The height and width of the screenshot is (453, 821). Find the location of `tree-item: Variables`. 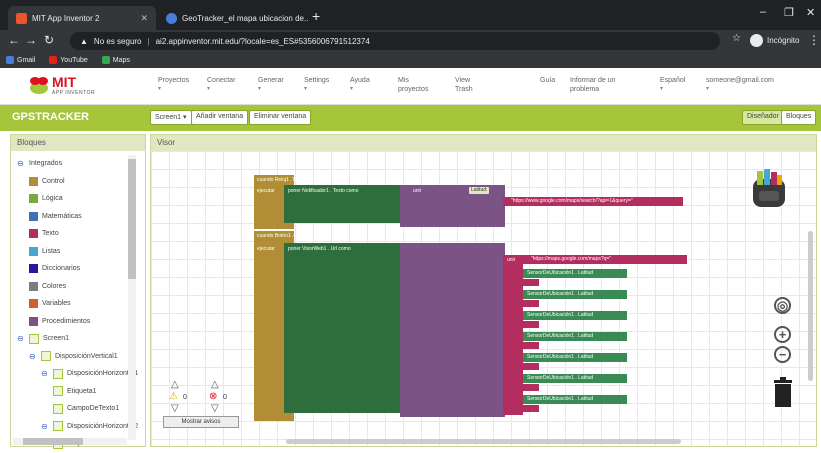

tree-item: Variables is located at coordinates (81, 304).